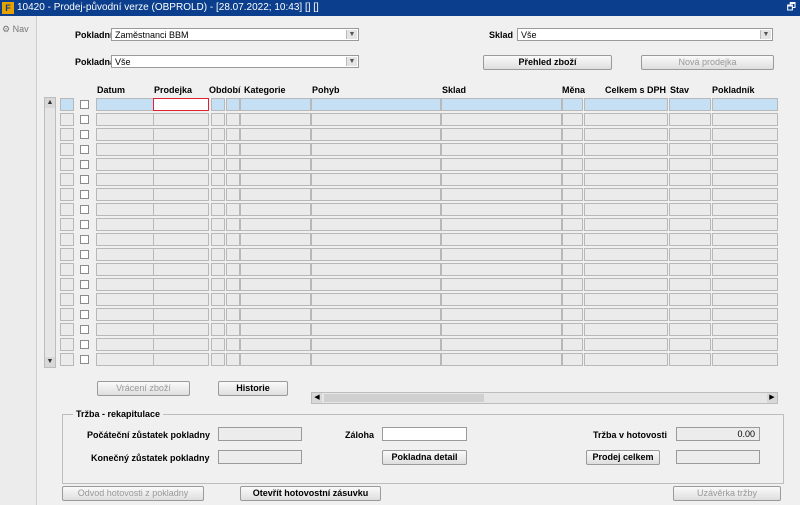 This screenshot has width=800, height=505. What do you see at coordinates (310, 493) in the screenshot?
I see `otevrit-zasuvku-button: Otevřít hotovostní zásuvku` at bounding box center [310, 493].